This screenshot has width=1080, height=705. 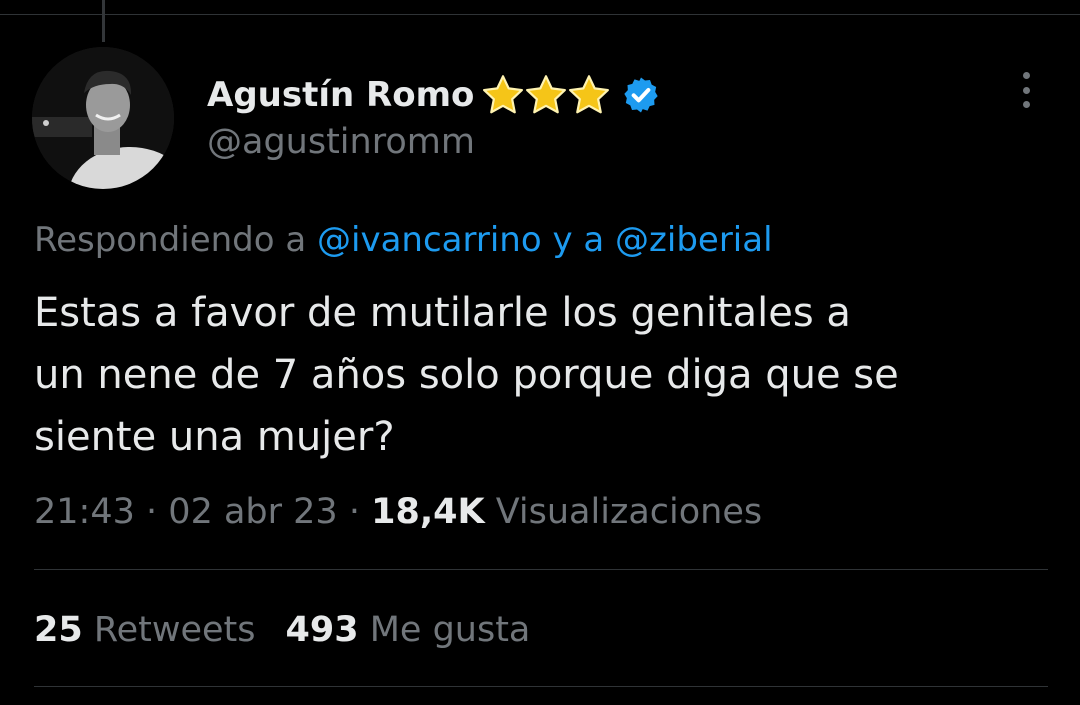 What do you see at coordinates (84, 512) in the screenshot?
I see `tweet-time: 21:43` at bounding box center [84, 512].